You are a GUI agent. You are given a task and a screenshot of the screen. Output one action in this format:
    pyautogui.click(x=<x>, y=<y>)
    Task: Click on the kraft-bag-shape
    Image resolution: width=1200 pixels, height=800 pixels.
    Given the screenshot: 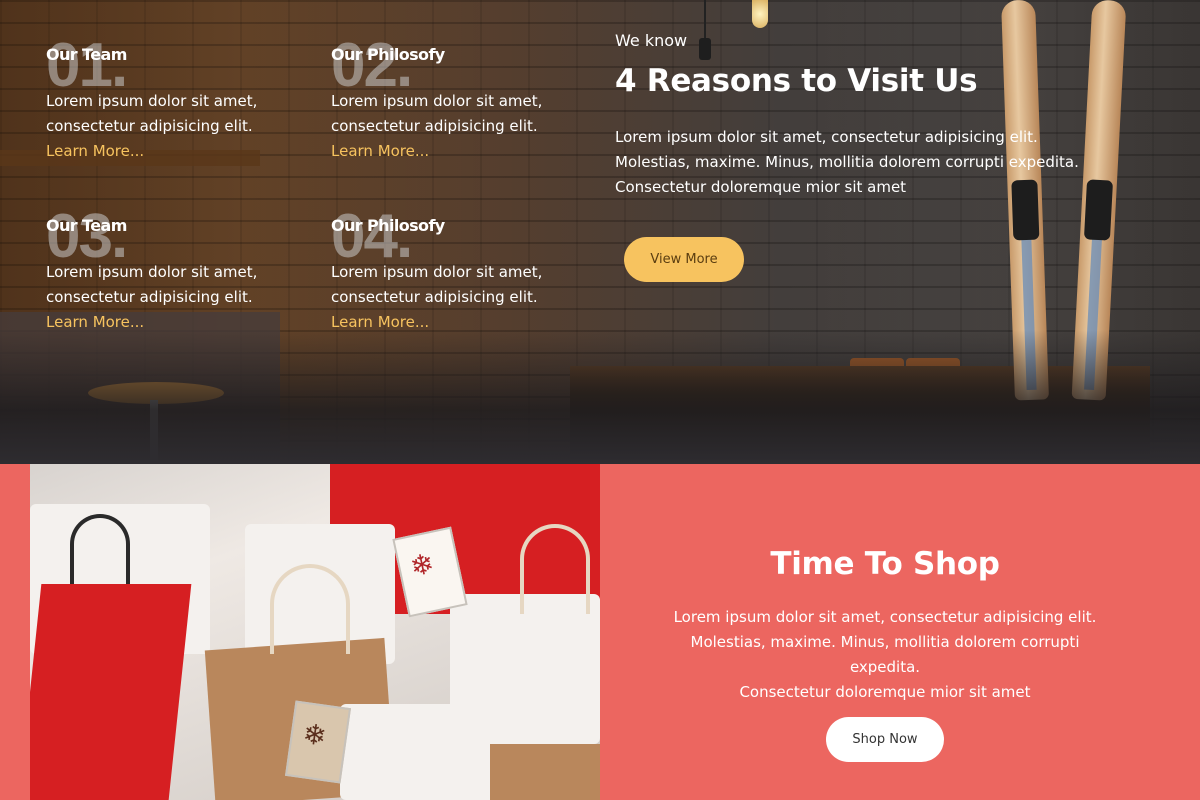 What is the action you would take?
    pyautogui.click(x=545, y=772)
    